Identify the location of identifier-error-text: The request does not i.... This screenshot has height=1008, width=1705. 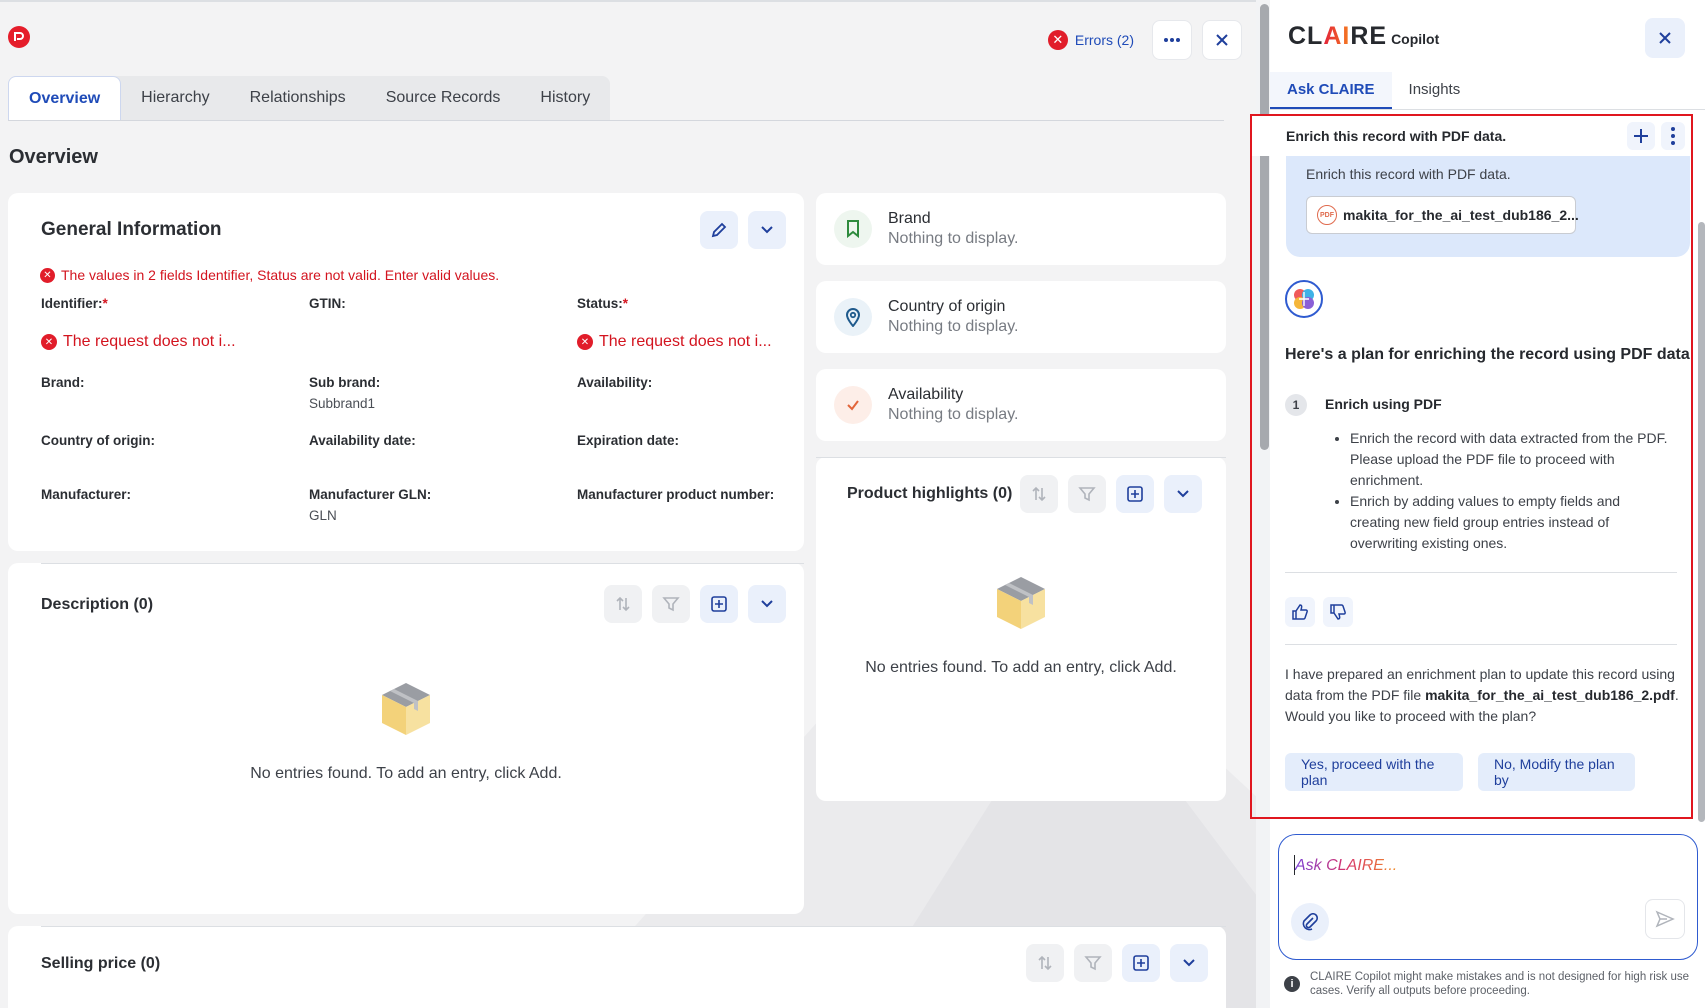
(149, 341).